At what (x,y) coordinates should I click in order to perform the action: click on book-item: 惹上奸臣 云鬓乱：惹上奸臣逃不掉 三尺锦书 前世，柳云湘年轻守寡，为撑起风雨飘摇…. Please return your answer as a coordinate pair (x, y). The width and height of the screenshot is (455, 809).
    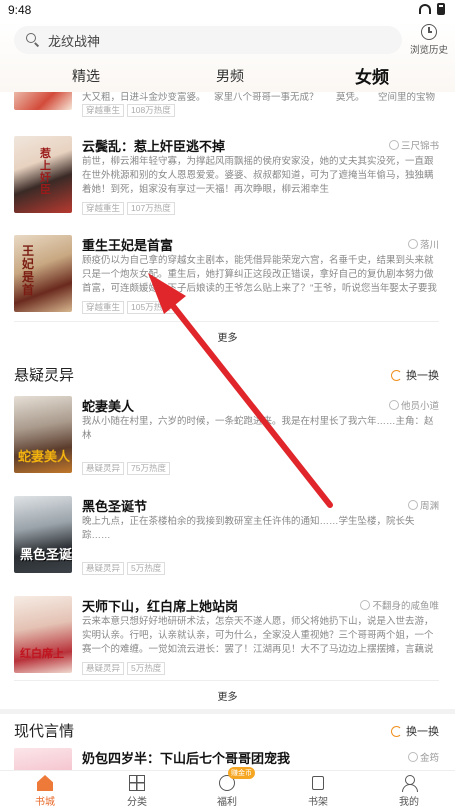
    Looking at the image, I should click on (226, 186).